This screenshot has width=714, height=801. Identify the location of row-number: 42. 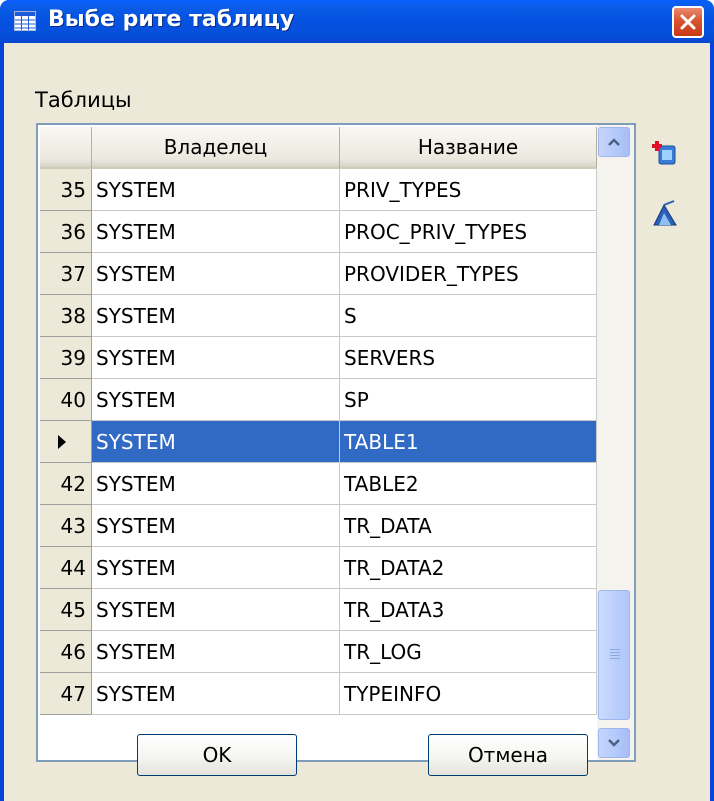
(66, 484).